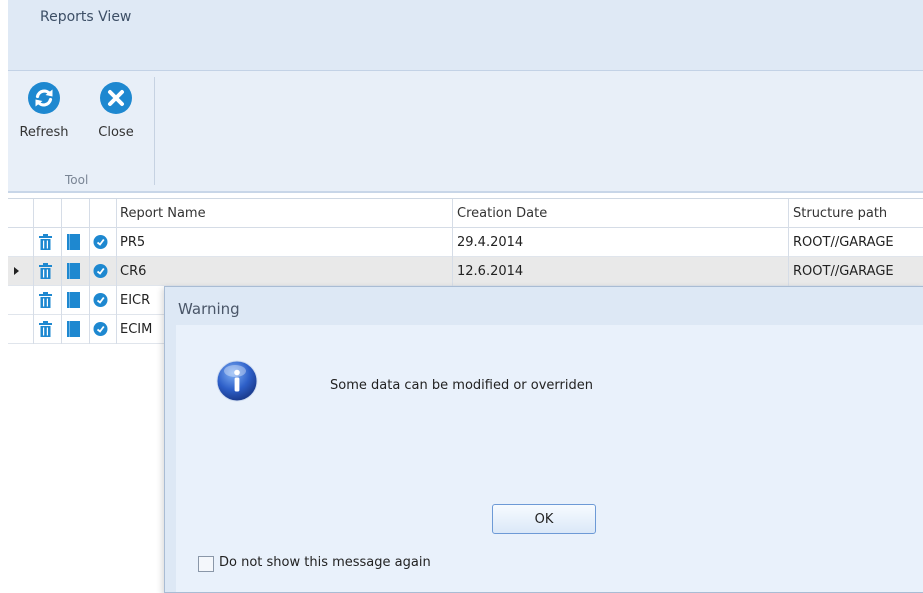 This screenshot has width=923, height=593. Describe the element at coordinates (16, 271) in the screenshot. I see `row-pointer-icon` at that location.